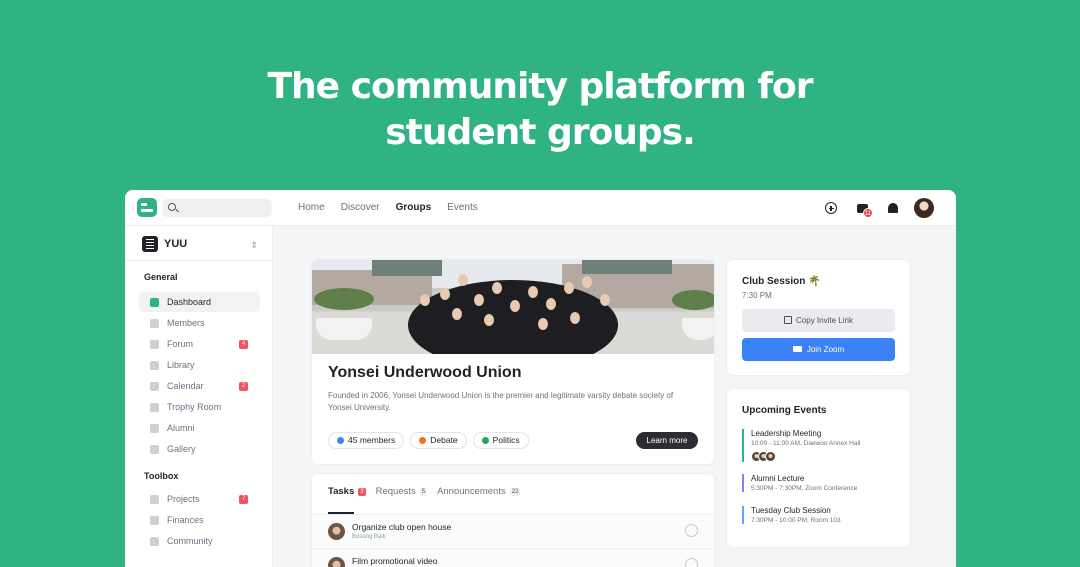  Describe the element at coordinates (199, 449) in the screenshot. I see `sidebar-item-gallery: Gallery` at that location.